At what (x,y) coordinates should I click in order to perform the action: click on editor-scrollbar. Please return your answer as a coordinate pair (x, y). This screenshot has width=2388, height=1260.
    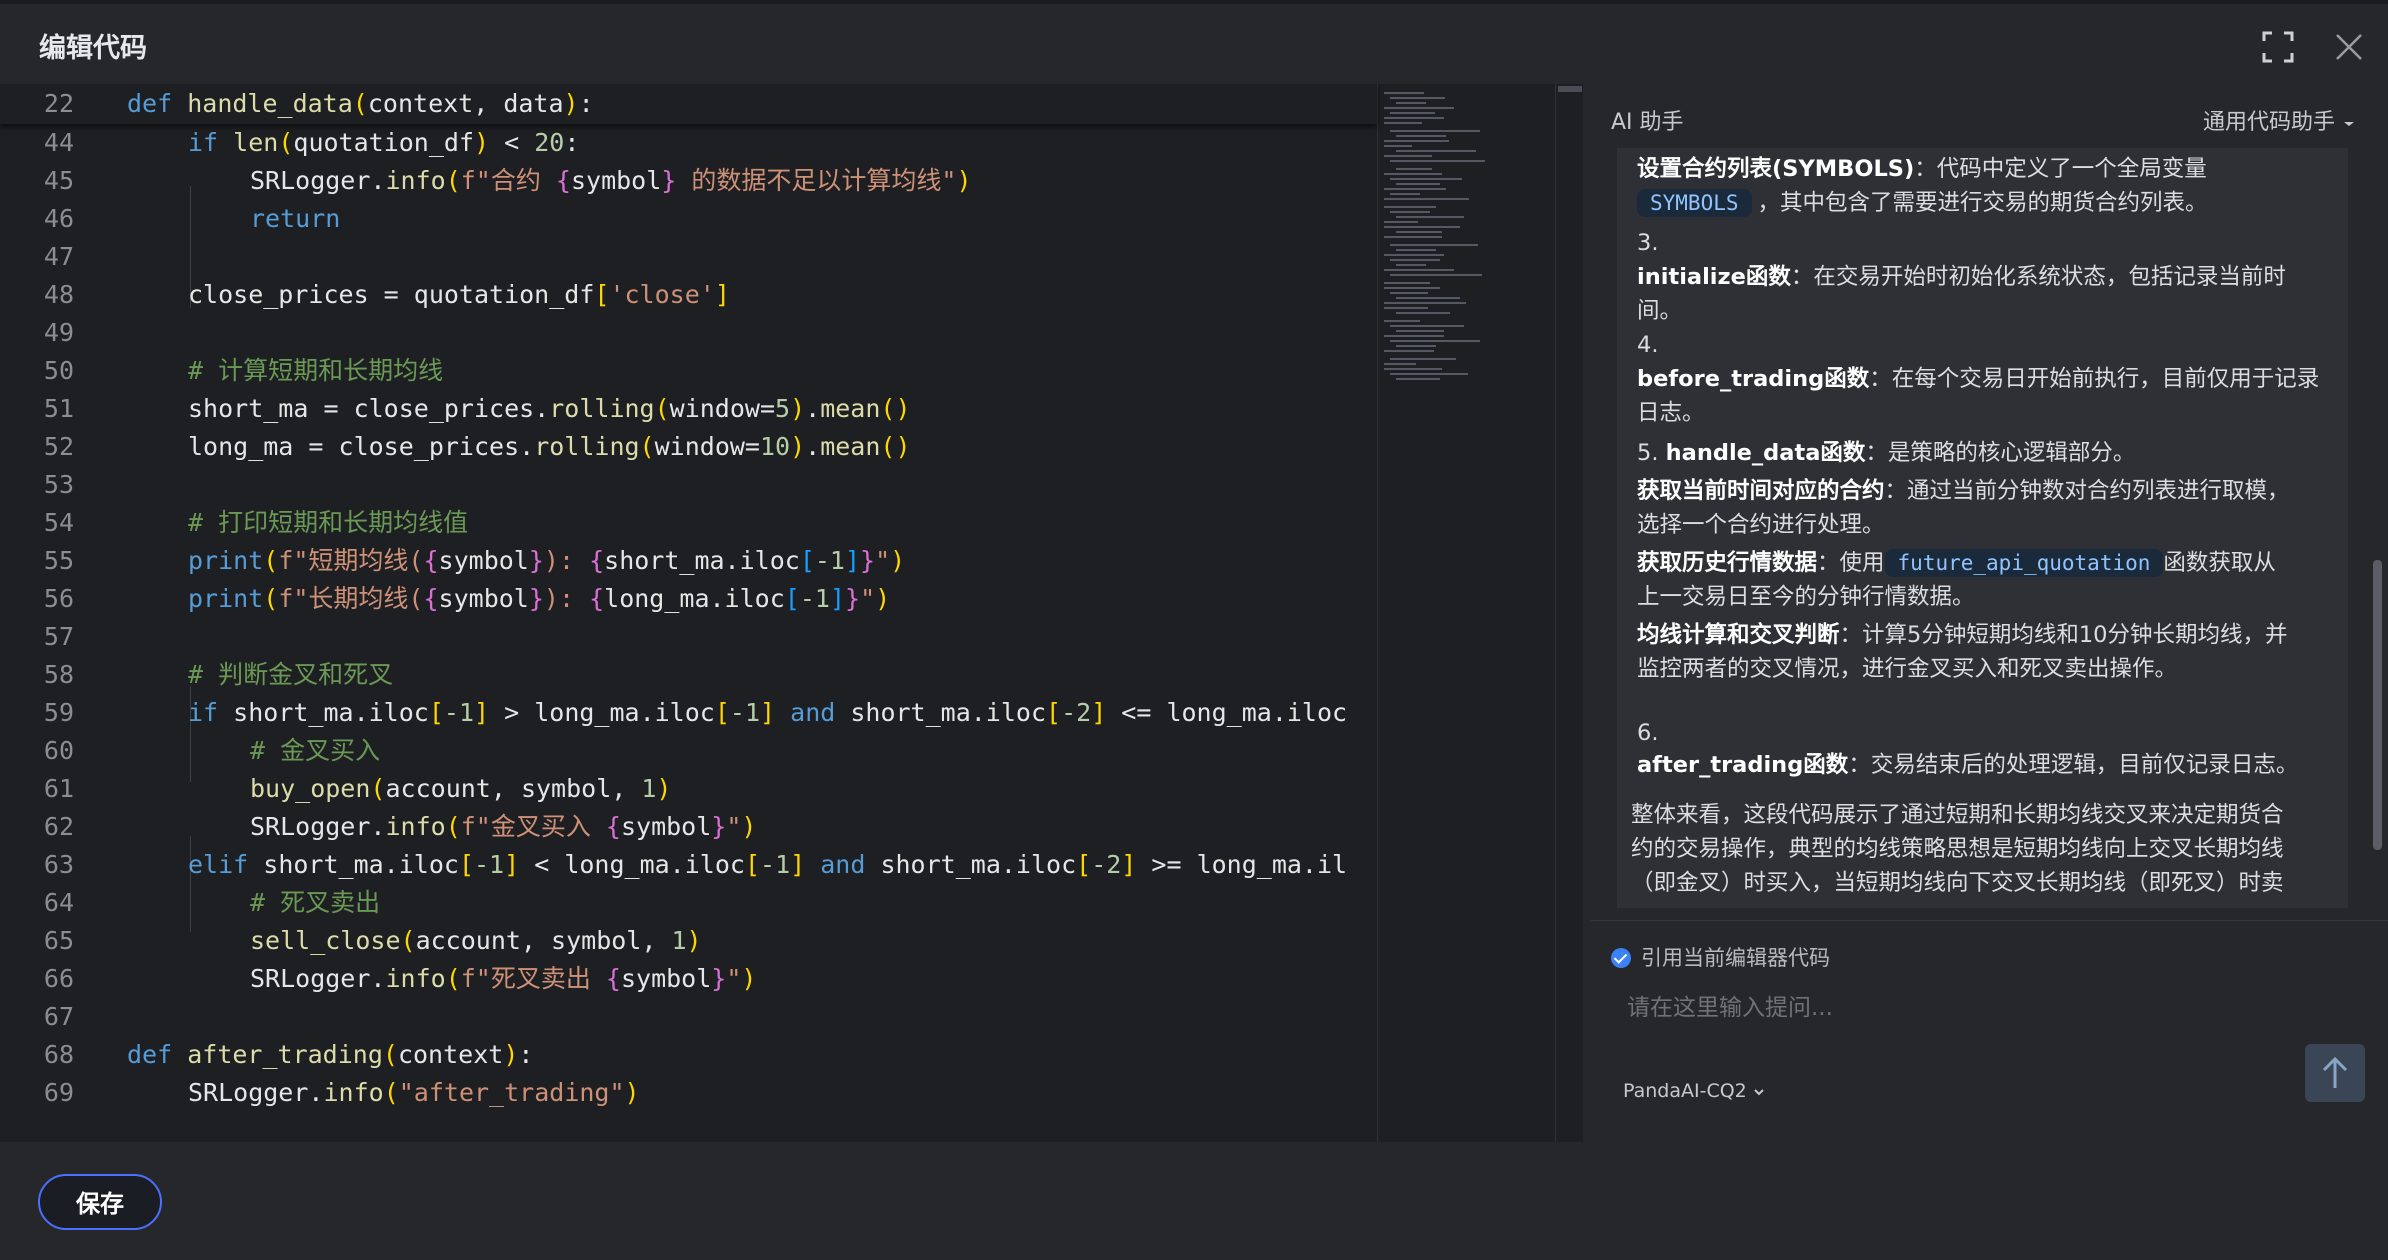
    Looking at the image, I should click on (1569, 613).